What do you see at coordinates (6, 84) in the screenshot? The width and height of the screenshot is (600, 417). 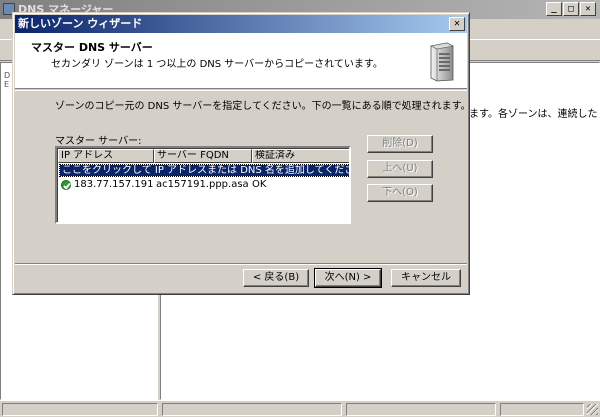 I see `tree-item: E` at bounding box center [6, 84].